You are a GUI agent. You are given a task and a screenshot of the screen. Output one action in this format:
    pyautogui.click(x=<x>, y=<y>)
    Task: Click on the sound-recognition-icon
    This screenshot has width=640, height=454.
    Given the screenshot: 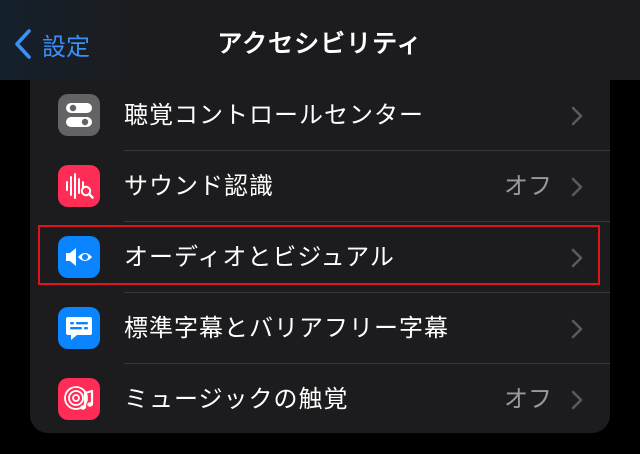 What is the action you would take?
    pyautogui.click(x=79, y=186)
    